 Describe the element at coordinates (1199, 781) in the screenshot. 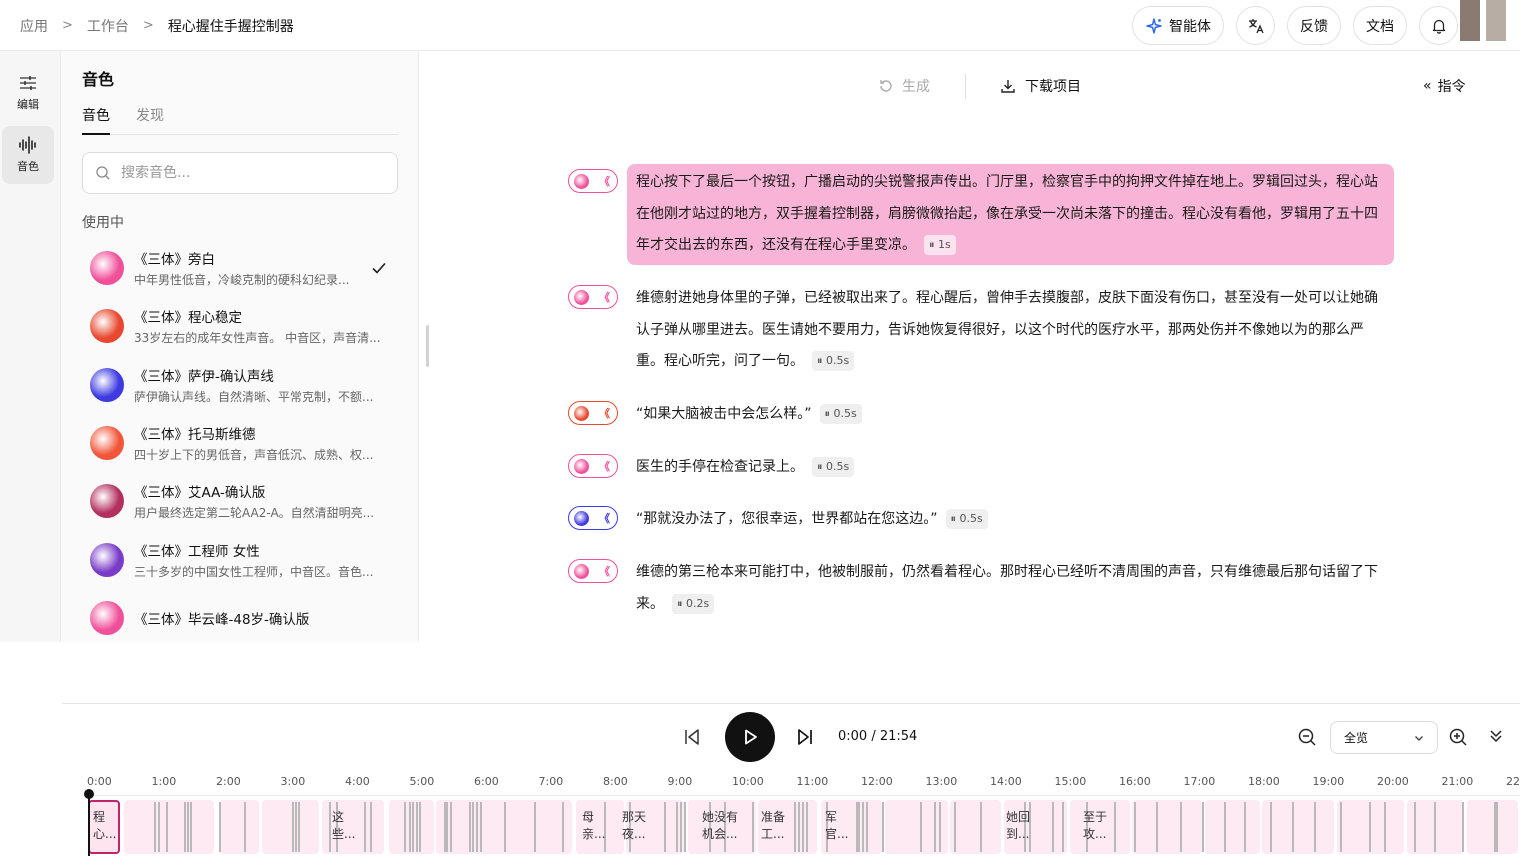

I see `timeline-tick: 17:00` at that location.